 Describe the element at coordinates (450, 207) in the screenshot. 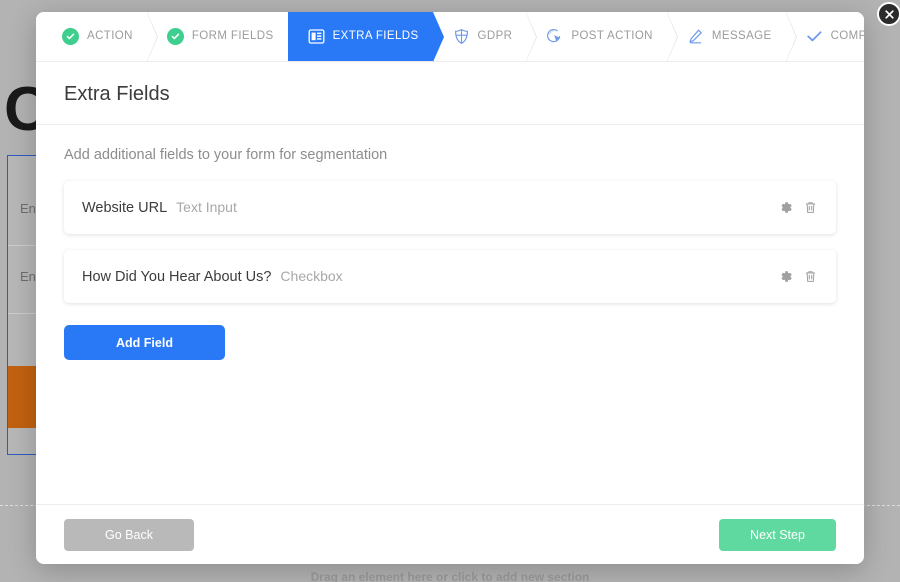

I see `field-row-website-url: Website URL Text Input` at that location.